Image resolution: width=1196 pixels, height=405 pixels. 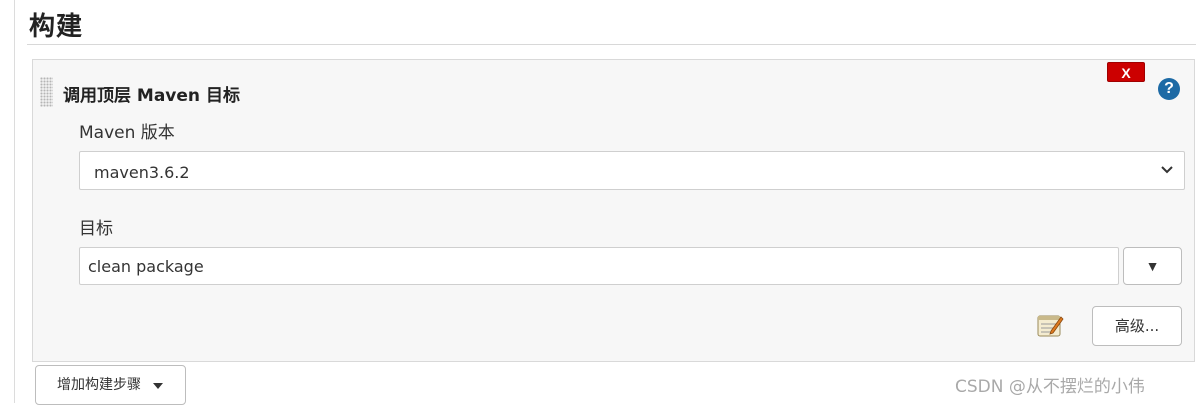 What do you see at coordinates (1050, 387) in the screenshot?
I see `watermark: CSDN @从不摆烂的小伟` at bounding box center [1050, 387].